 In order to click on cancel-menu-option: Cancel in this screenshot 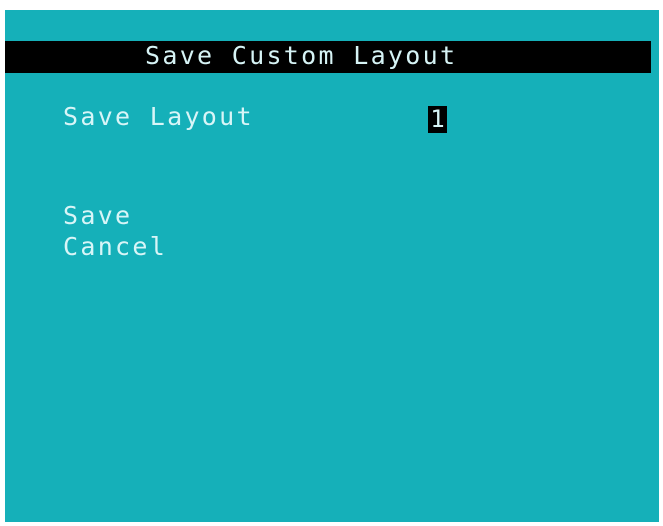, I will do `click(115, 247)`.